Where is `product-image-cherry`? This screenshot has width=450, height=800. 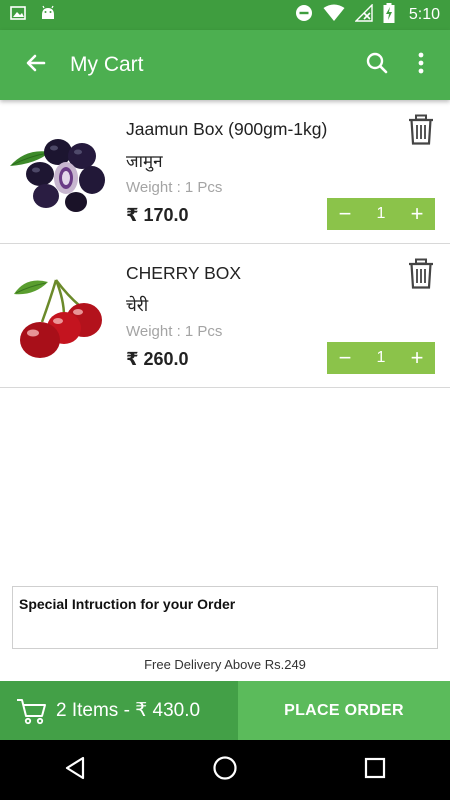
product-image-cherry is located at coordinates (58, 316).